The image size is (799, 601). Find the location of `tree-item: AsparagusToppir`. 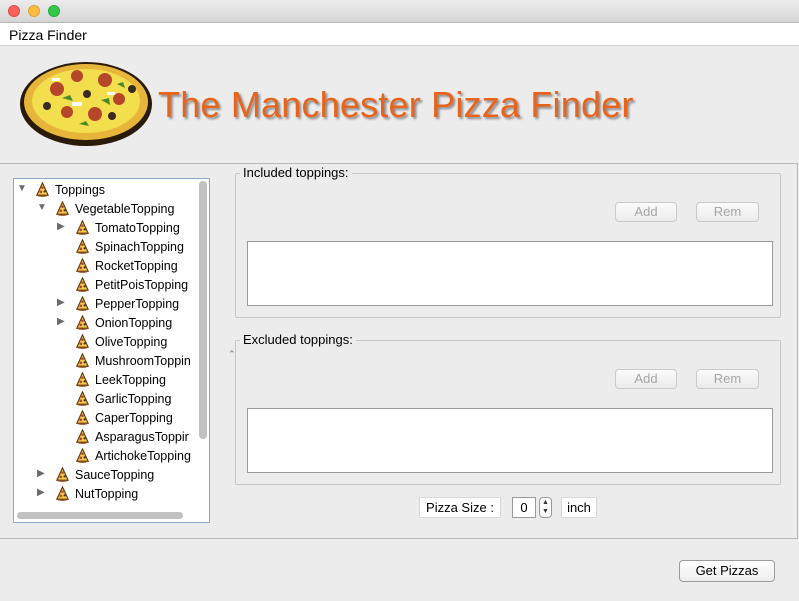

tree-item: AsparagusToppir is located at coordinates (128, 437).